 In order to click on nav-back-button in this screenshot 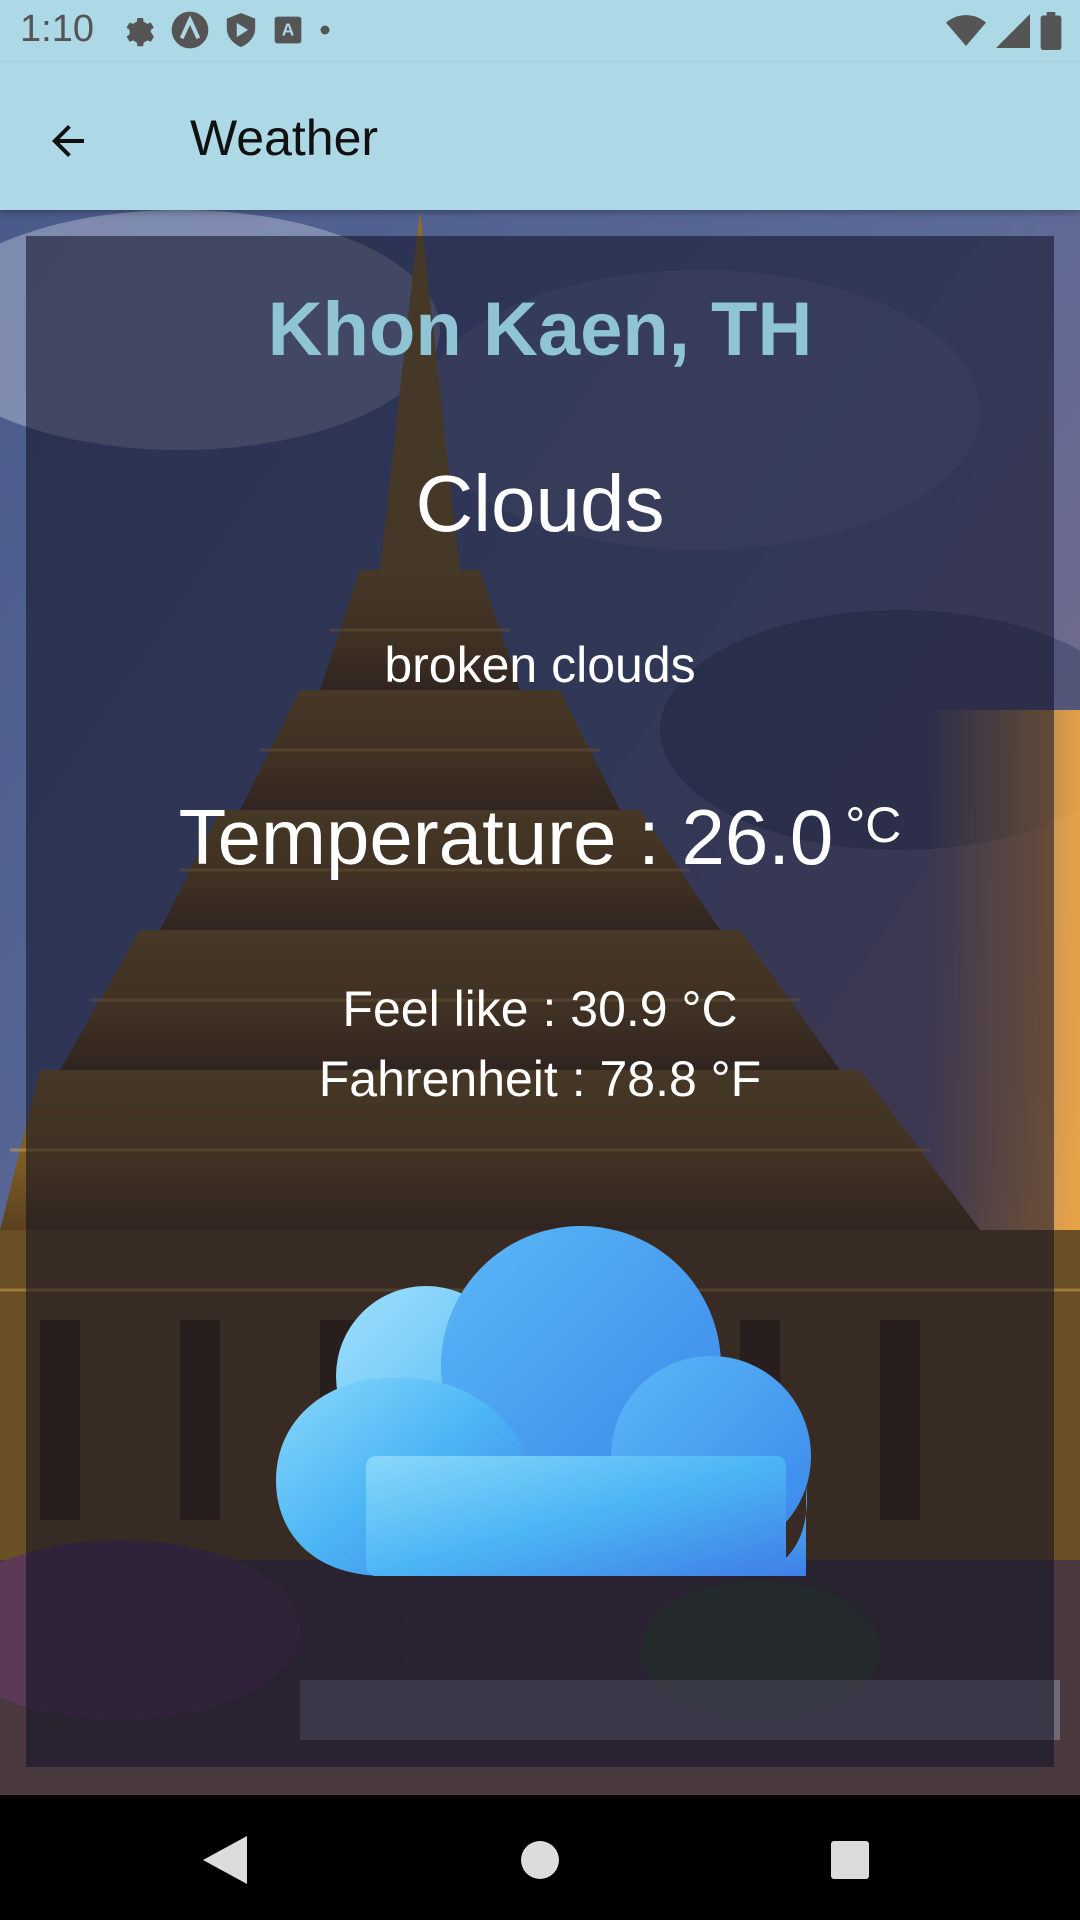, I will do `click(225, 1860)`.